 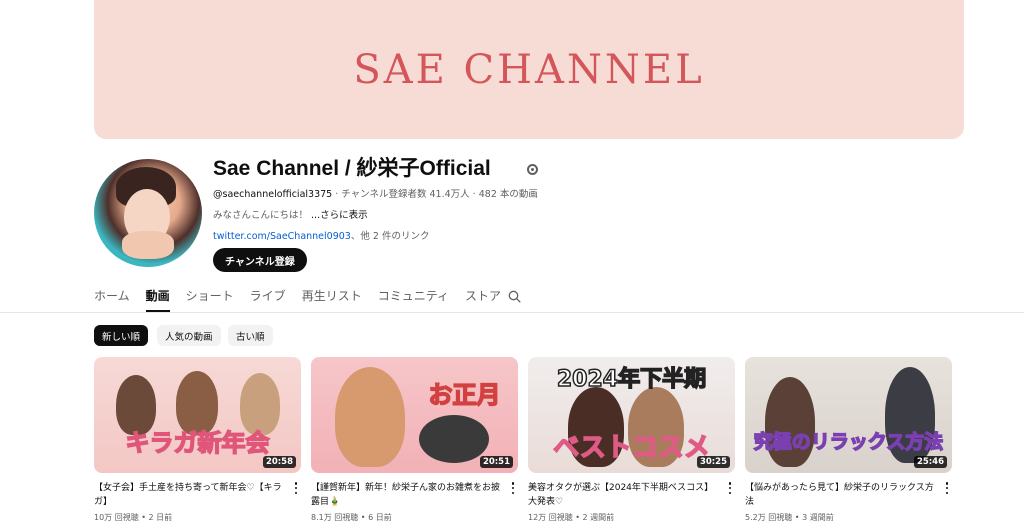 What do you see at coordinates (112, 297) in the screenshot?
I see `tab-home: ホーム` at bounding box center [112, 297].